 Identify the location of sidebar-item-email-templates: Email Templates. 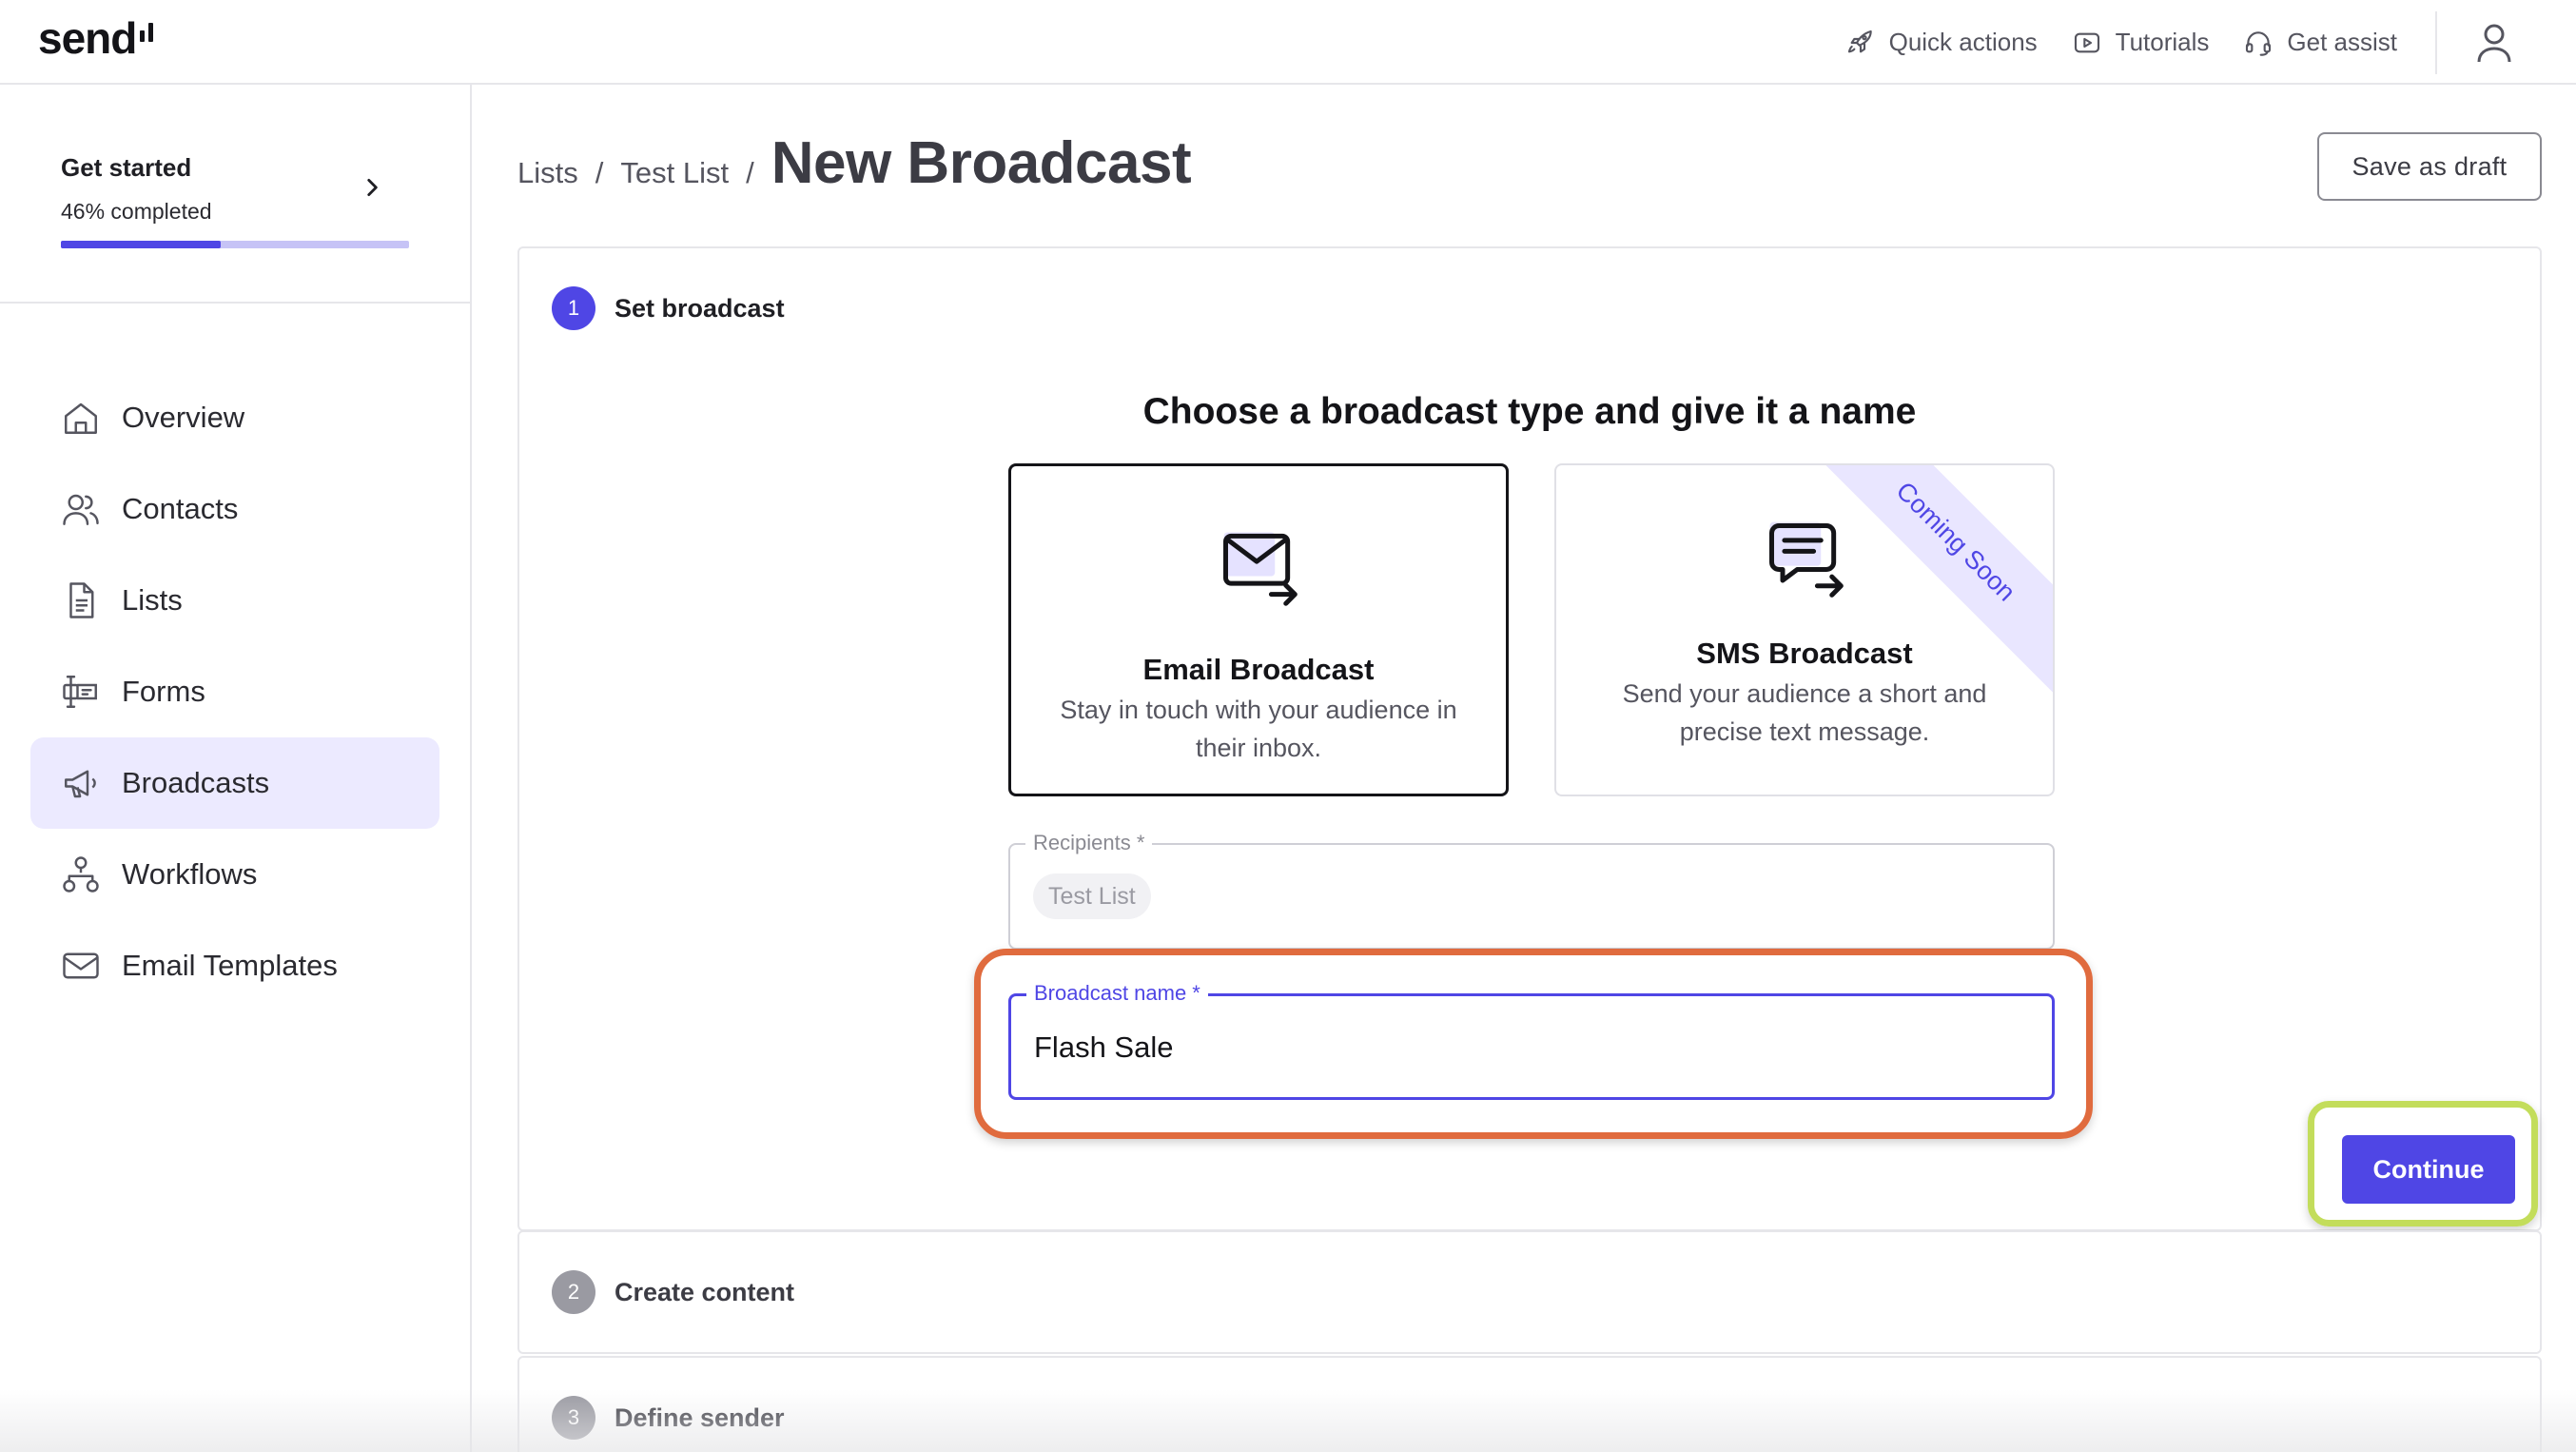
(234, 965).